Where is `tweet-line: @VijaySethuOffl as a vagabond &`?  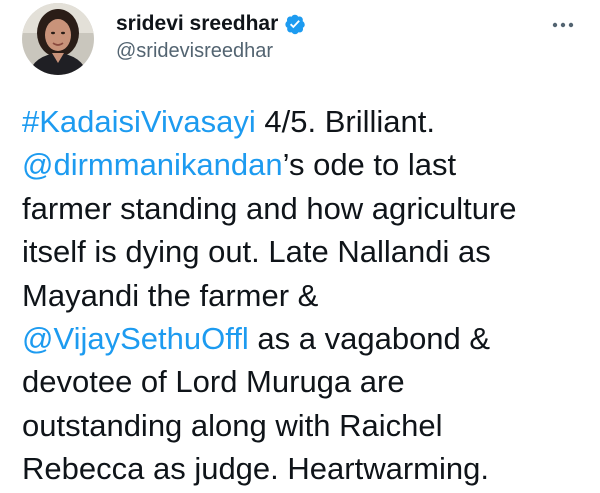
tweet-line: @VijaySethuOffl as a vagabond & is located at coordinates (305, 338).